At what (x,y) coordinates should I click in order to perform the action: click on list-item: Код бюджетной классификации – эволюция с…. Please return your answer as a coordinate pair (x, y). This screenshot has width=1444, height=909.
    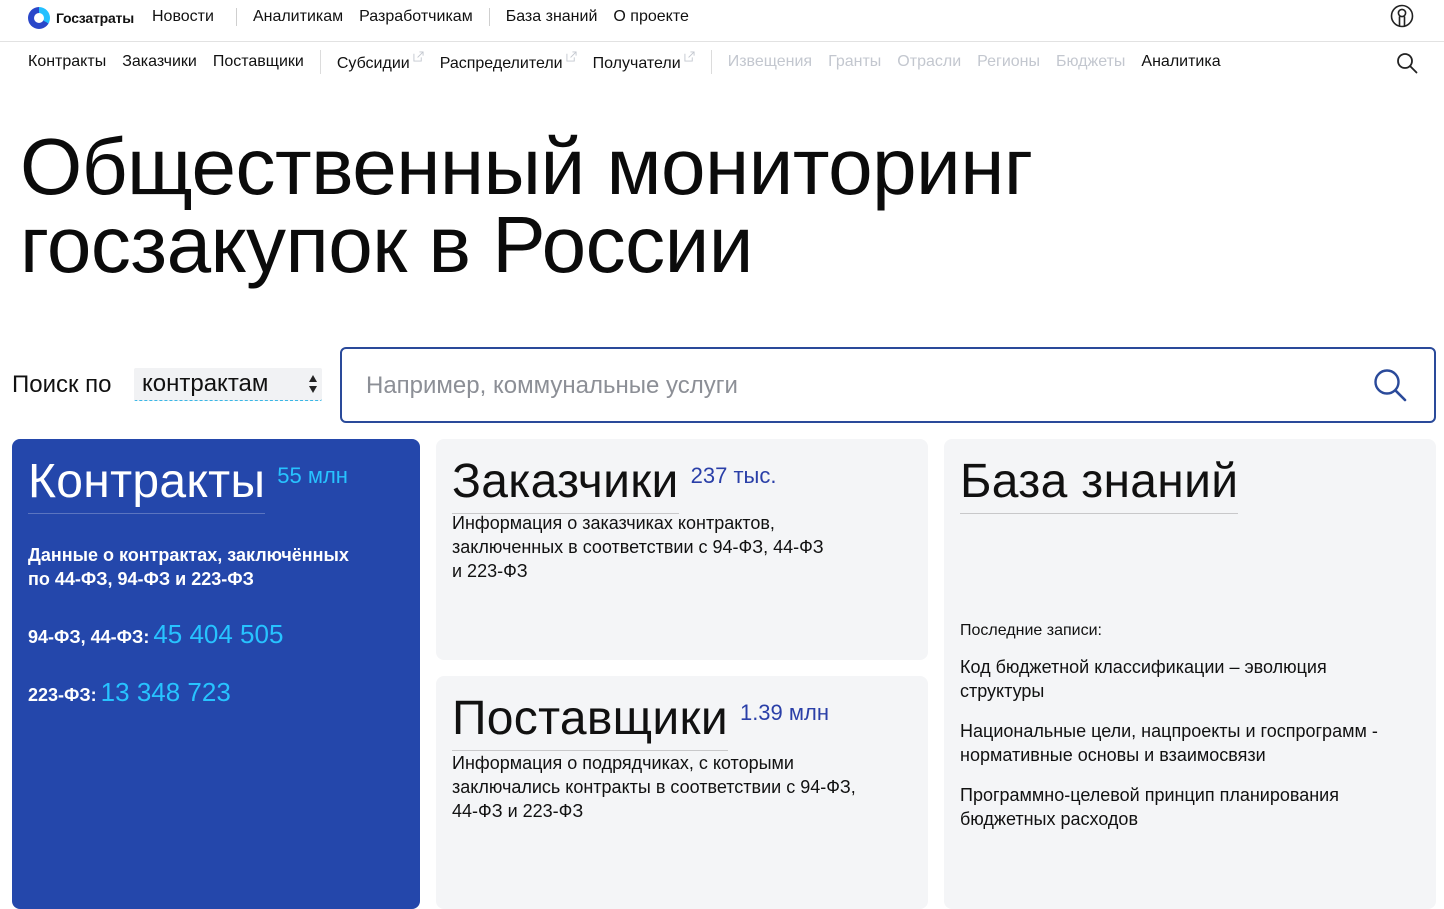
    Looking at the image, I should click on (1185, 679).